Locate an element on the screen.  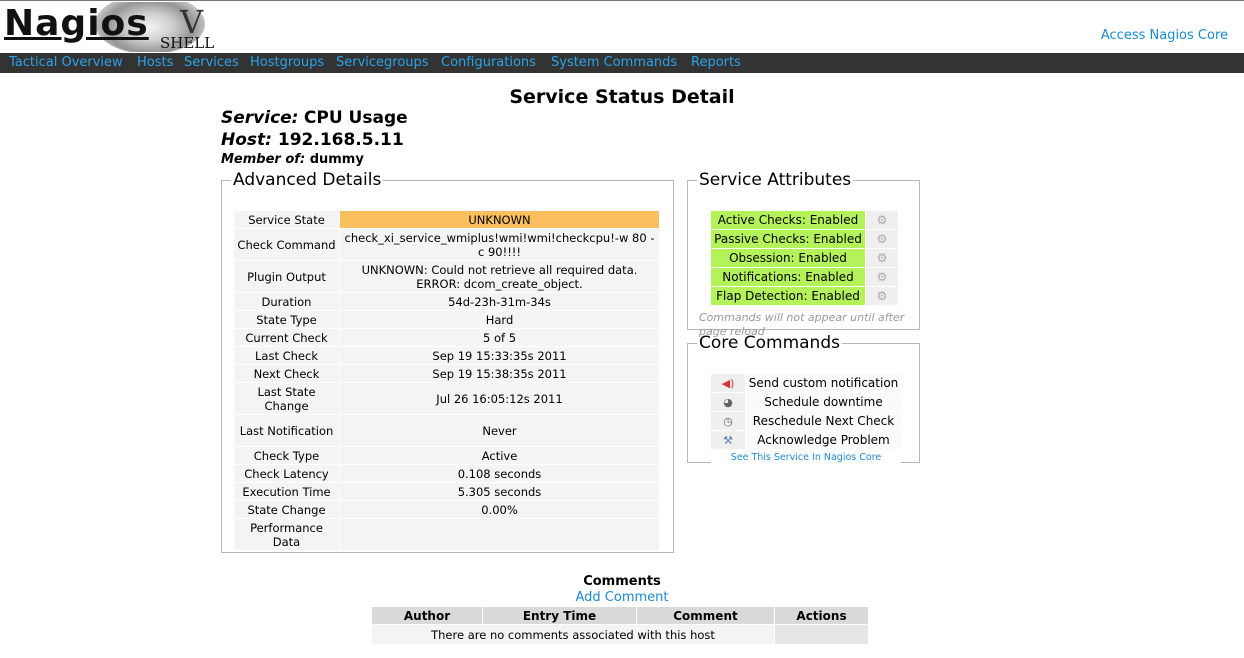
col-author: Author is located at coordinates (427, 615).